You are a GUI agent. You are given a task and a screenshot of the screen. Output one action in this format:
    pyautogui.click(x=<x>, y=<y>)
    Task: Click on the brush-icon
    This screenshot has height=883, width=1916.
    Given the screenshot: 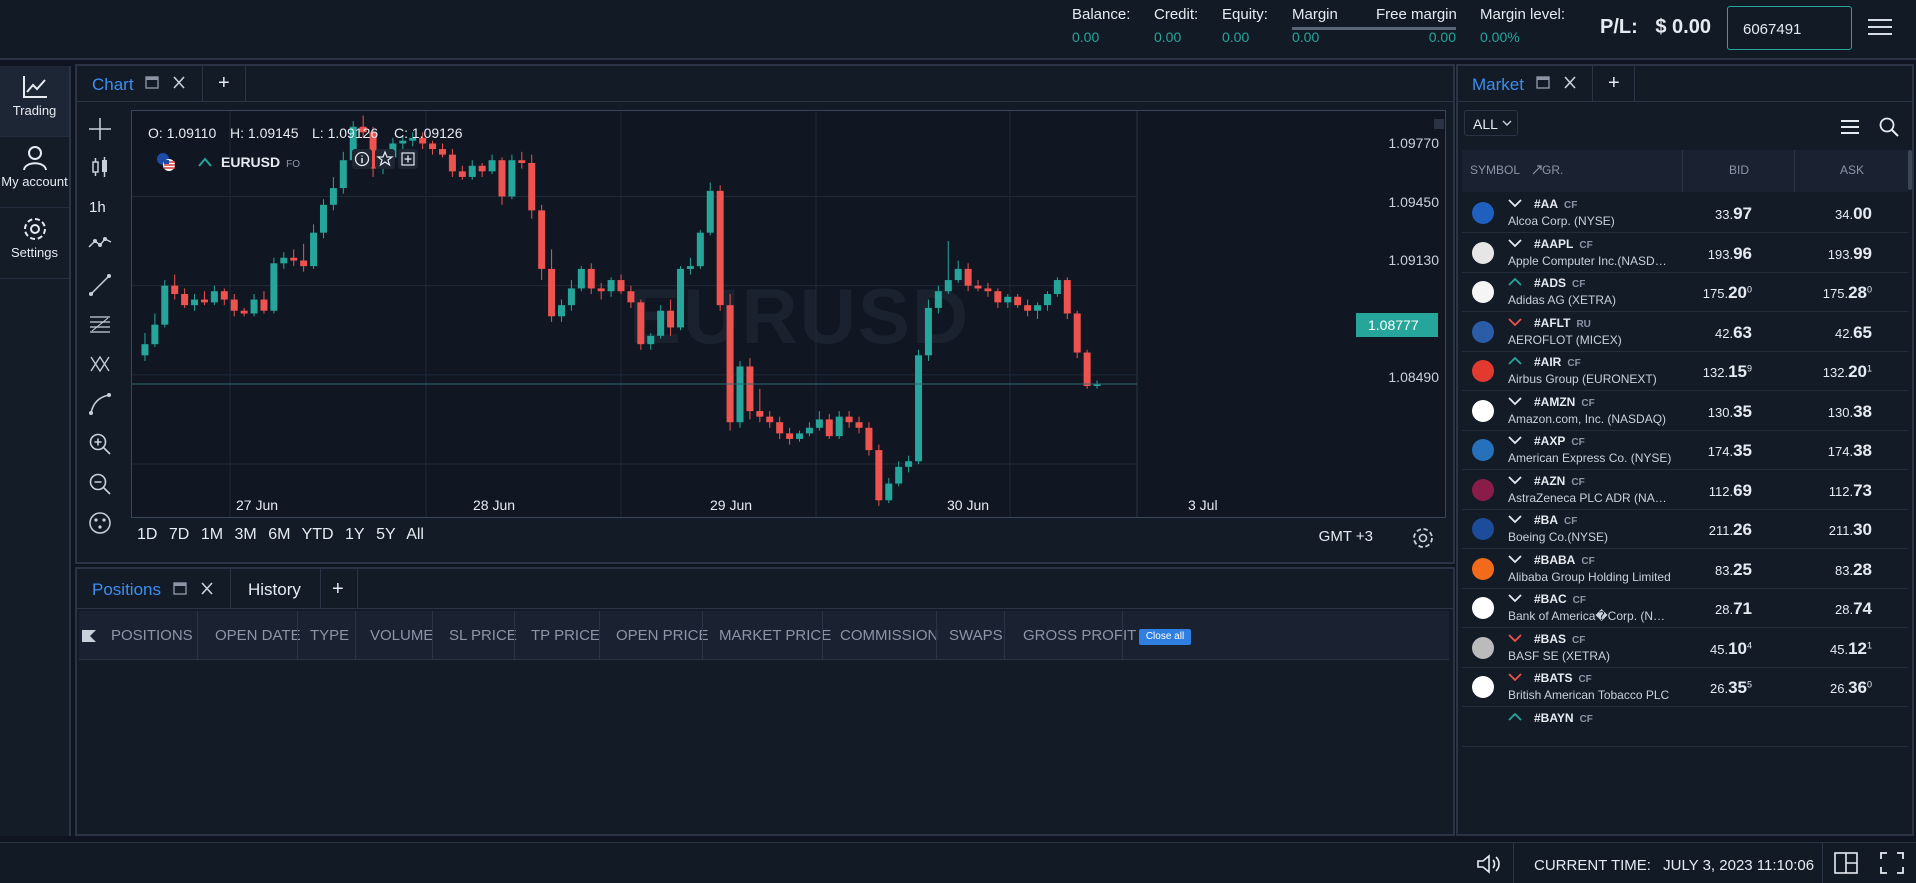 What is the action you would take?
    pyautogui.click(x=100, y=404)
    